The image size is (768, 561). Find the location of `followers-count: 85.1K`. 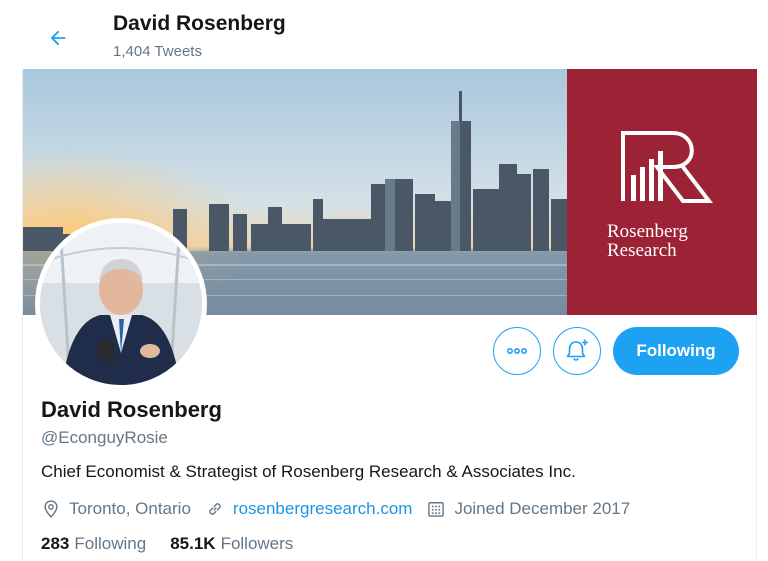

followers-count: 85.1K is located at coordinates (193, 543).